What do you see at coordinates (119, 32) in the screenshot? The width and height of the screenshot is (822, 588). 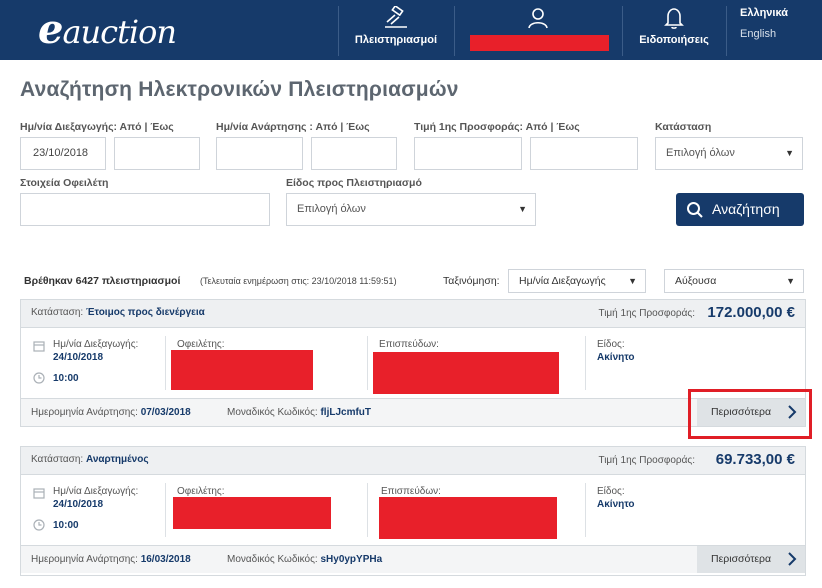 I see `logo-text: auction` at bounding box center [119, 32].